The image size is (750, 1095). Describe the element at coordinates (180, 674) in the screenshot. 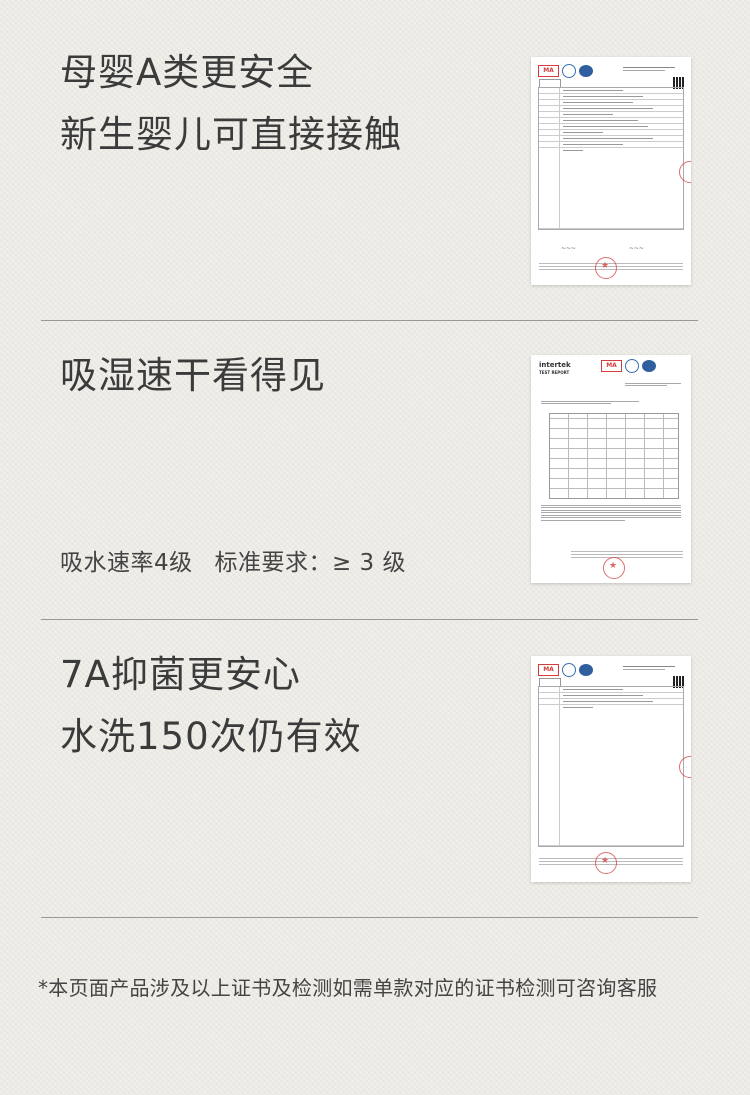

I see `headline-line-1: 7A抑菌更安心` at that location.